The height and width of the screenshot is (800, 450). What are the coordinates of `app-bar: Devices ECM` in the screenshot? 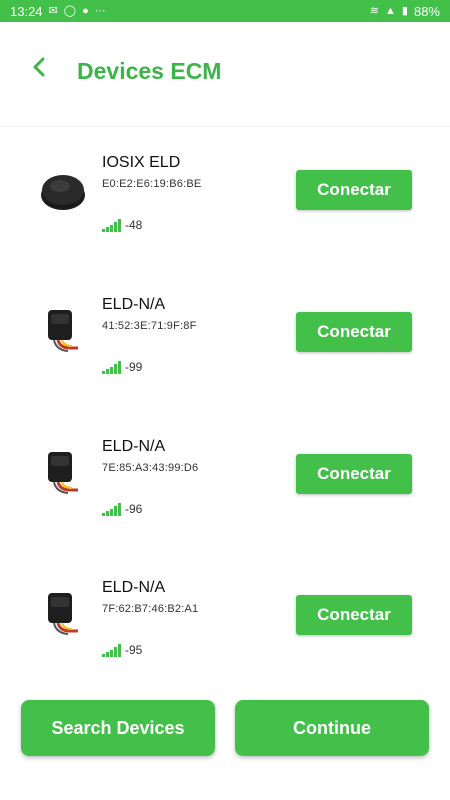 It's located at (225, 72).